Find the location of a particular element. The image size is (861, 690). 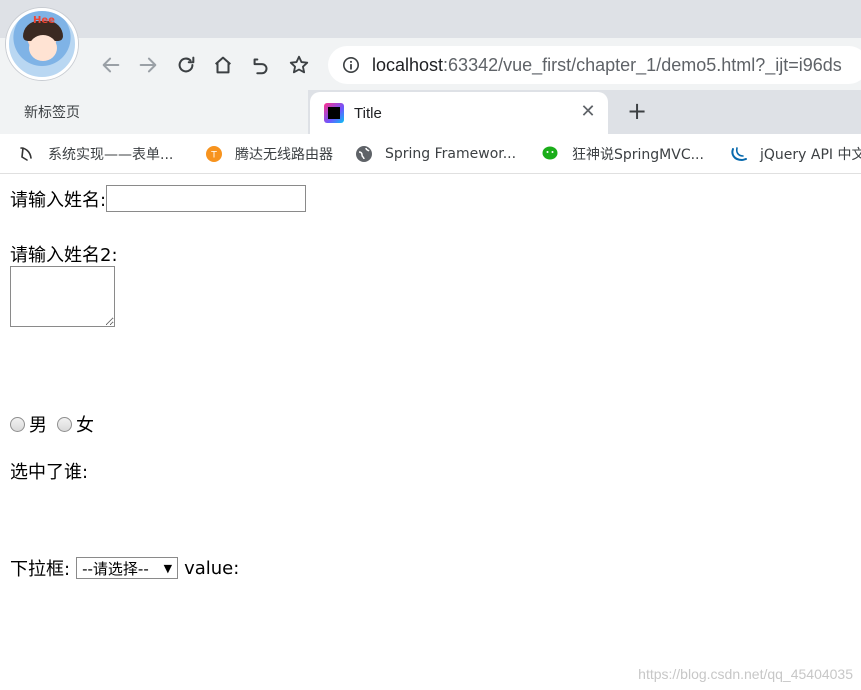

gender-row: 男 女 is located at coordinates (49, 424).